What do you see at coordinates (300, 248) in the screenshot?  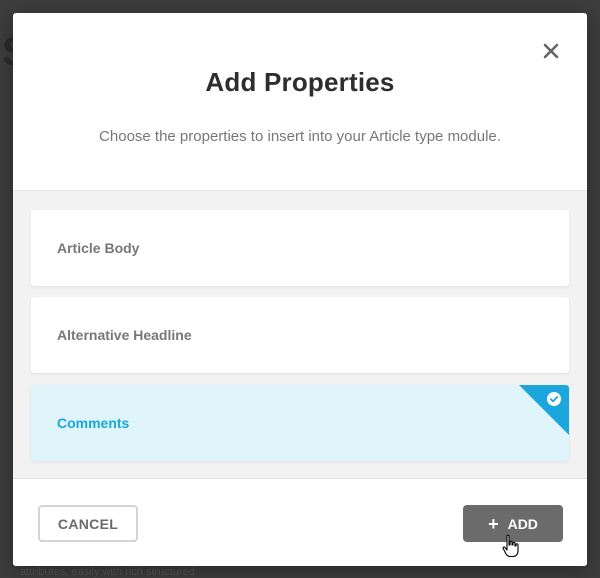 I see `property-item-article-body: Article Body` at bounding box center [300, 248].